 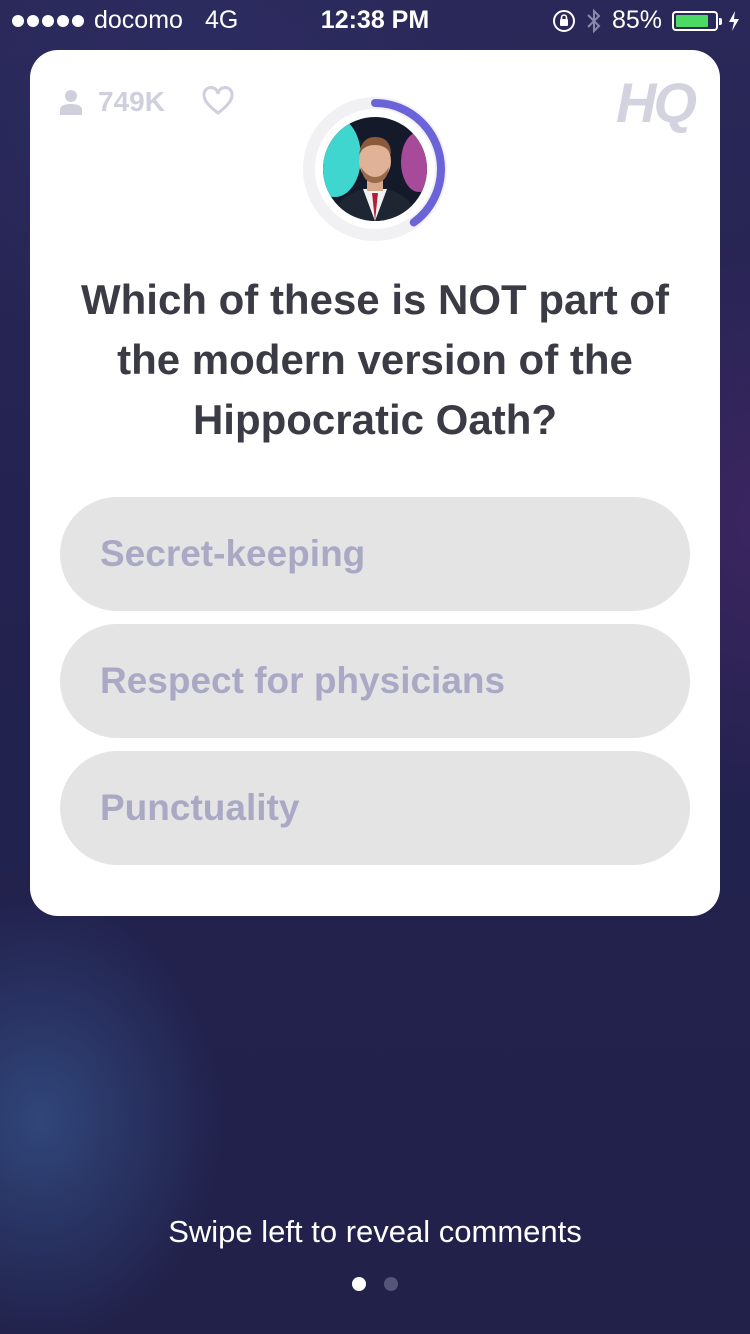 I want to click on status-bar: docomo 4G 12:38 PM 85%, so click(x=375, y=20).